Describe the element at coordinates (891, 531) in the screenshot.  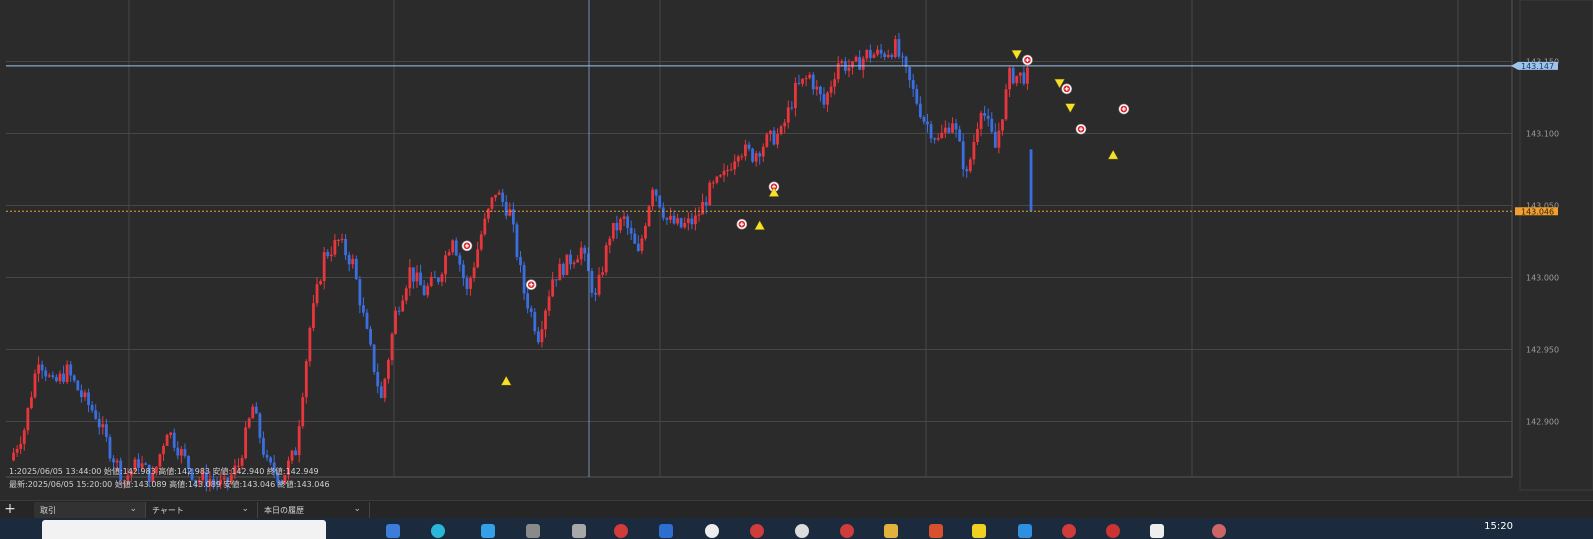
I see `folder-icon` at that location.